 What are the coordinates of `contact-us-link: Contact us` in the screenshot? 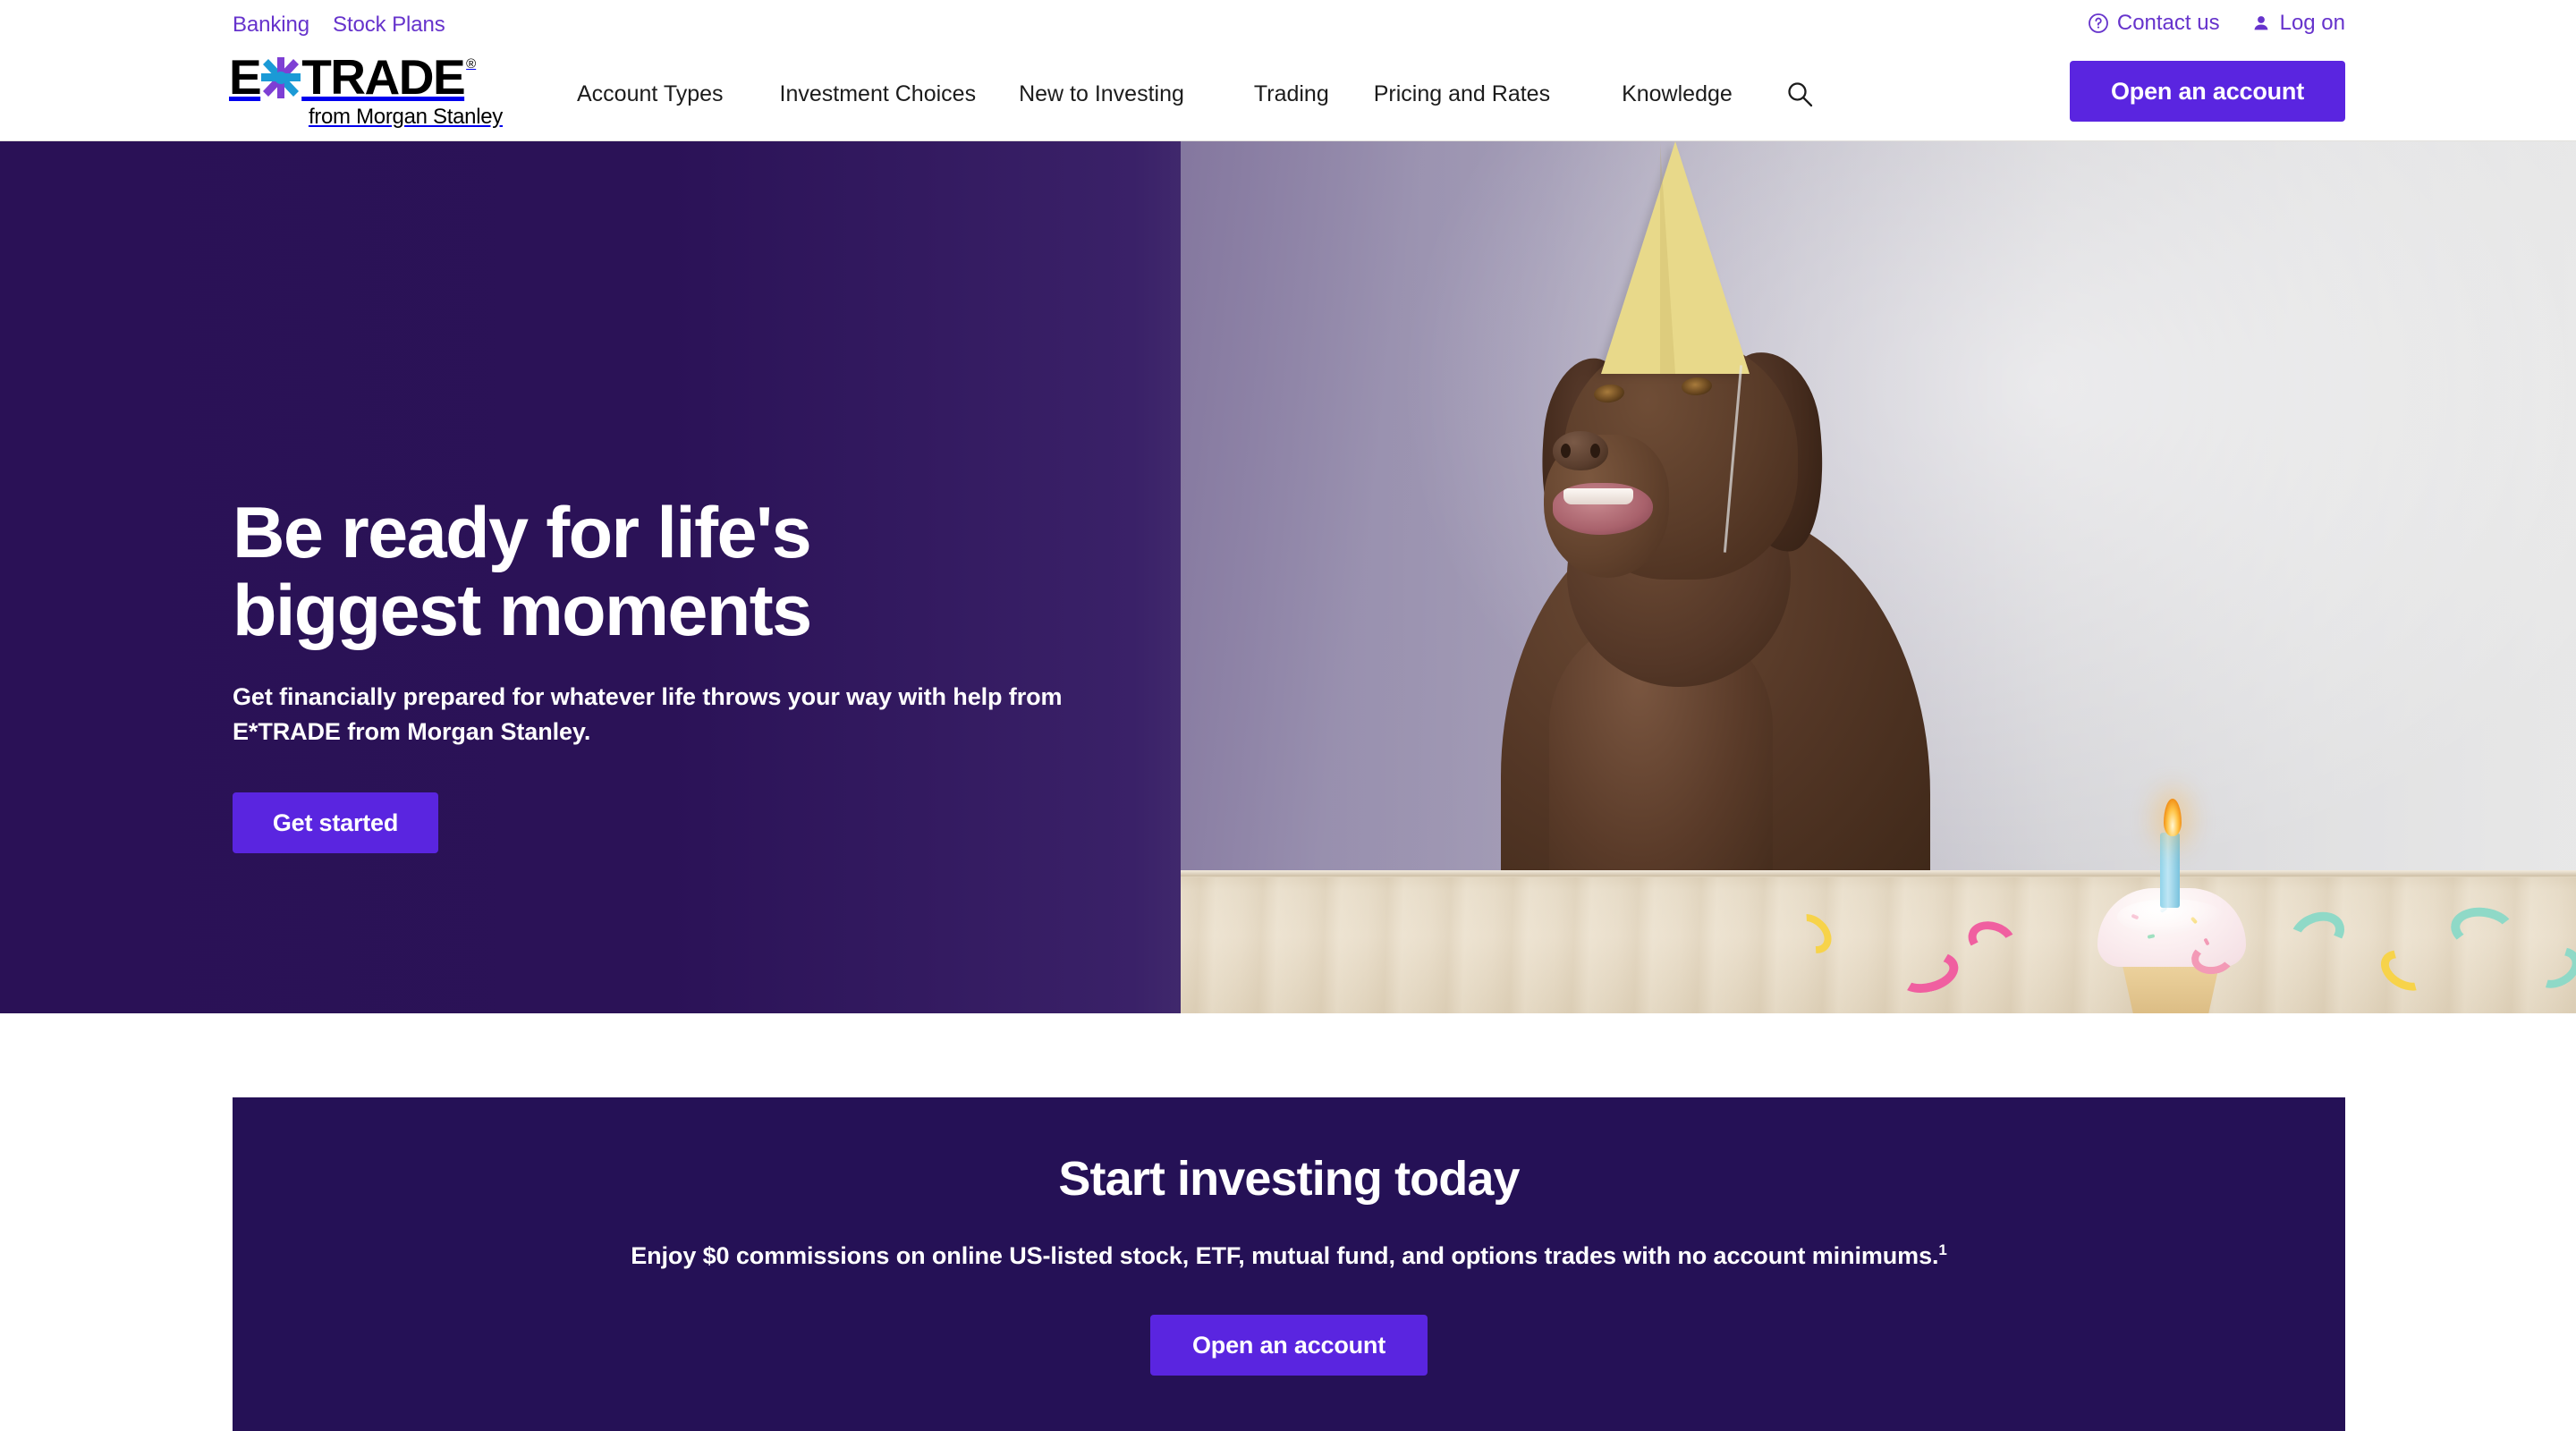 It's located at (2154, 24).